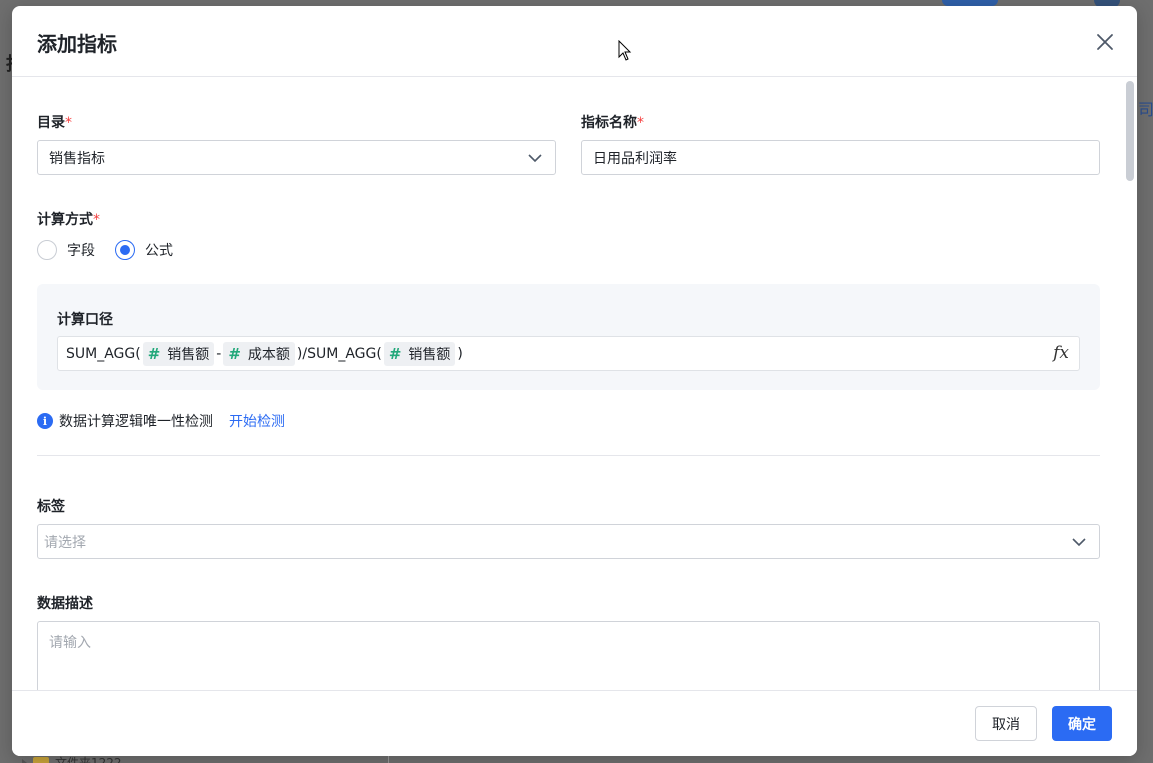 The width and height of the screenshot is (1153, 763). Describe the element at coordinates (1130, 131) in the screenshot. I see `scrollbar-thumb` at that location.